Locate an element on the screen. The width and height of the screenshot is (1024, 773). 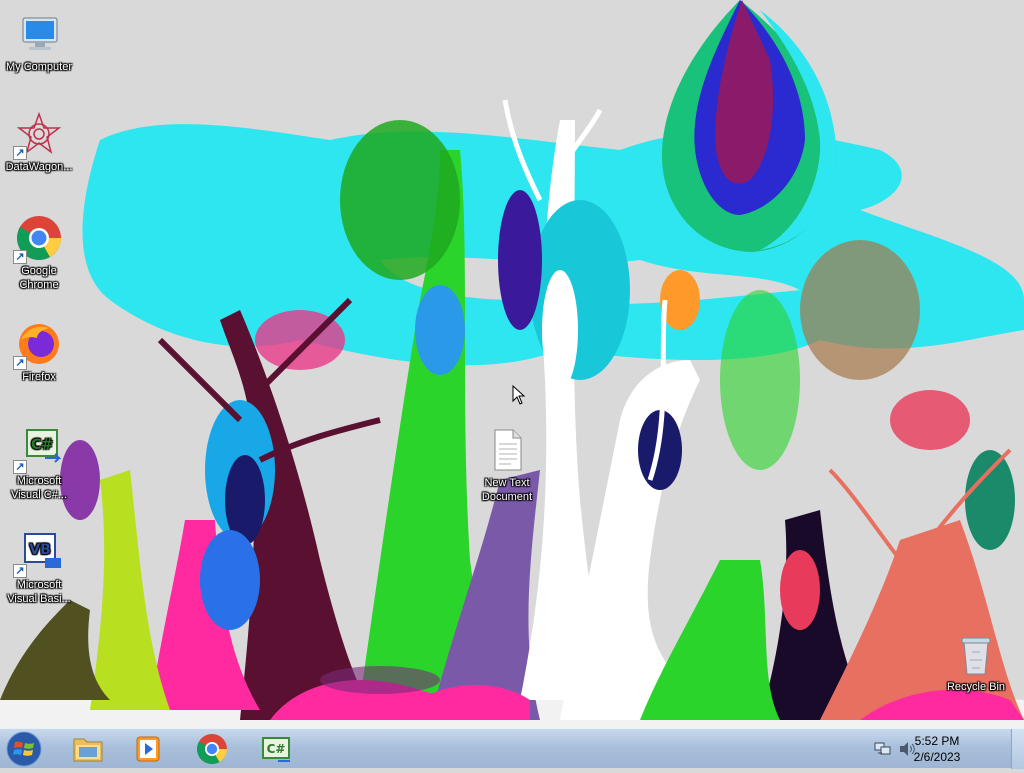
desktop-icon-recycle-bin: Recycle Bin is located at coordinates (976, 662).